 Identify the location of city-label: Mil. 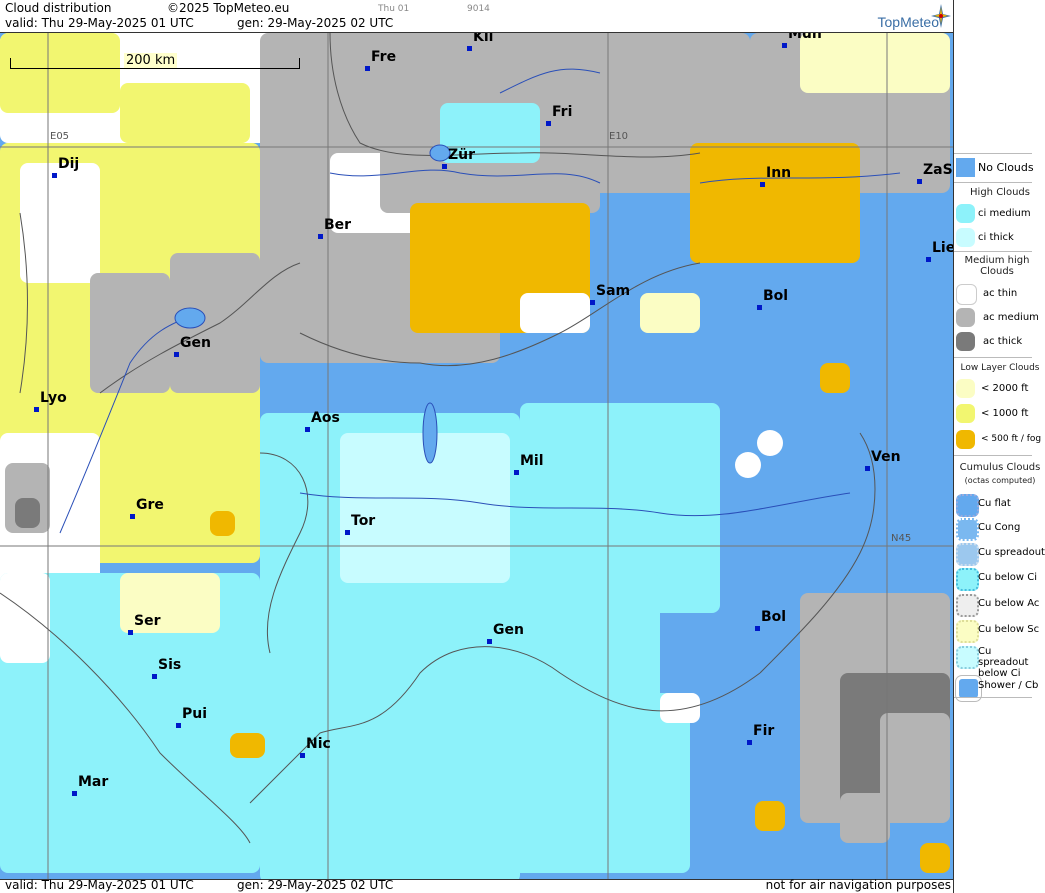
(532, 461).